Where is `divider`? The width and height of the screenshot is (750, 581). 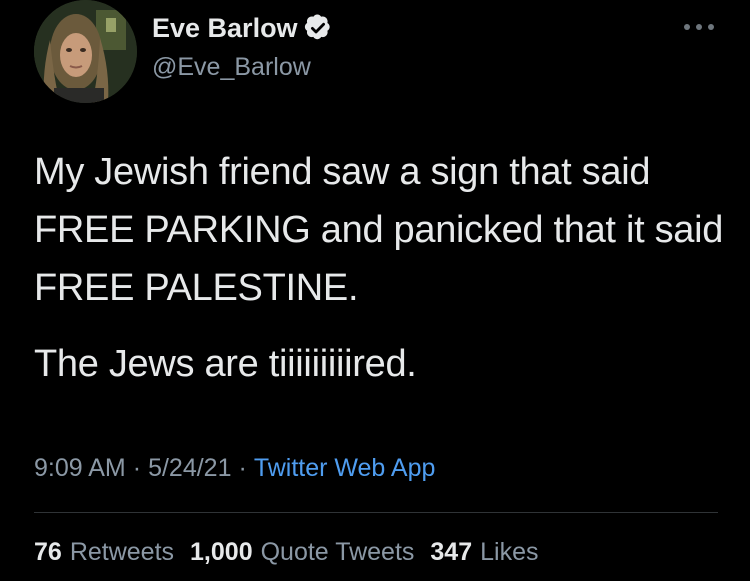
divider is located at coordinates (376, 512).